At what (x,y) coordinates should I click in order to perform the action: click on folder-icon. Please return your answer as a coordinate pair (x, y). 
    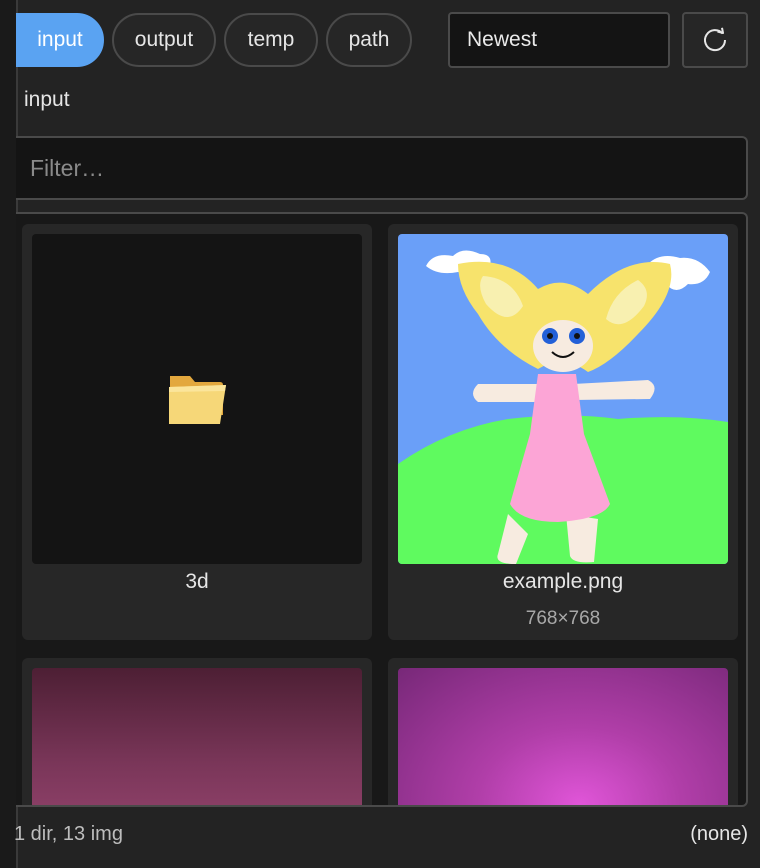
    Looking at the image, I should click on (197, 400).